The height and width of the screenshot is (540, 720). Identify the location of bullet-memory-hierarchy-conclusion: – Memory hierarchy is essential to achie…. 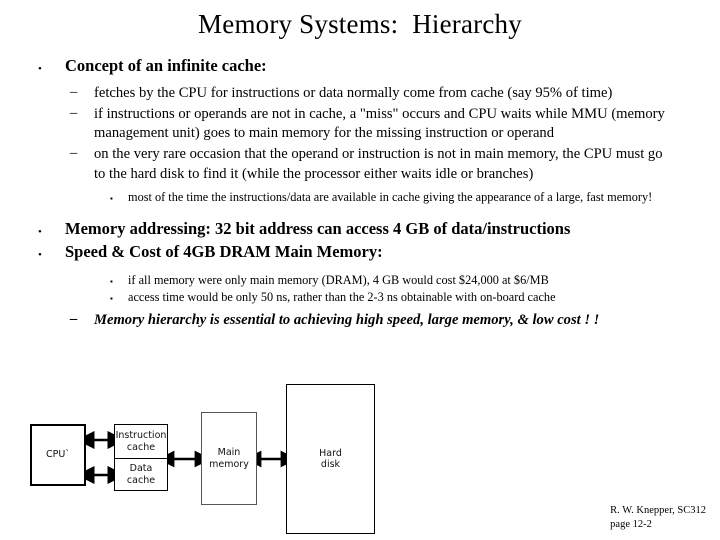
(360, 320).